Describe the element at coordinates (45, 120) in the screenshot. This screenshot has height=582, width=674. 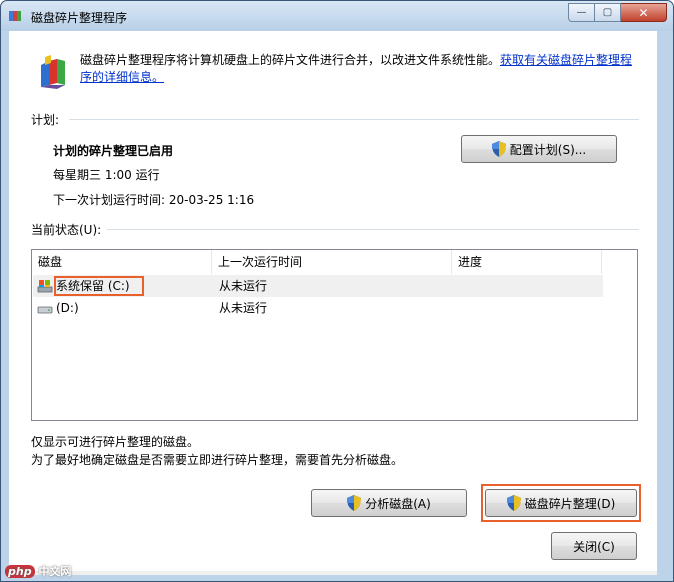
I see `schedule-group-label: 计划:` at that location.